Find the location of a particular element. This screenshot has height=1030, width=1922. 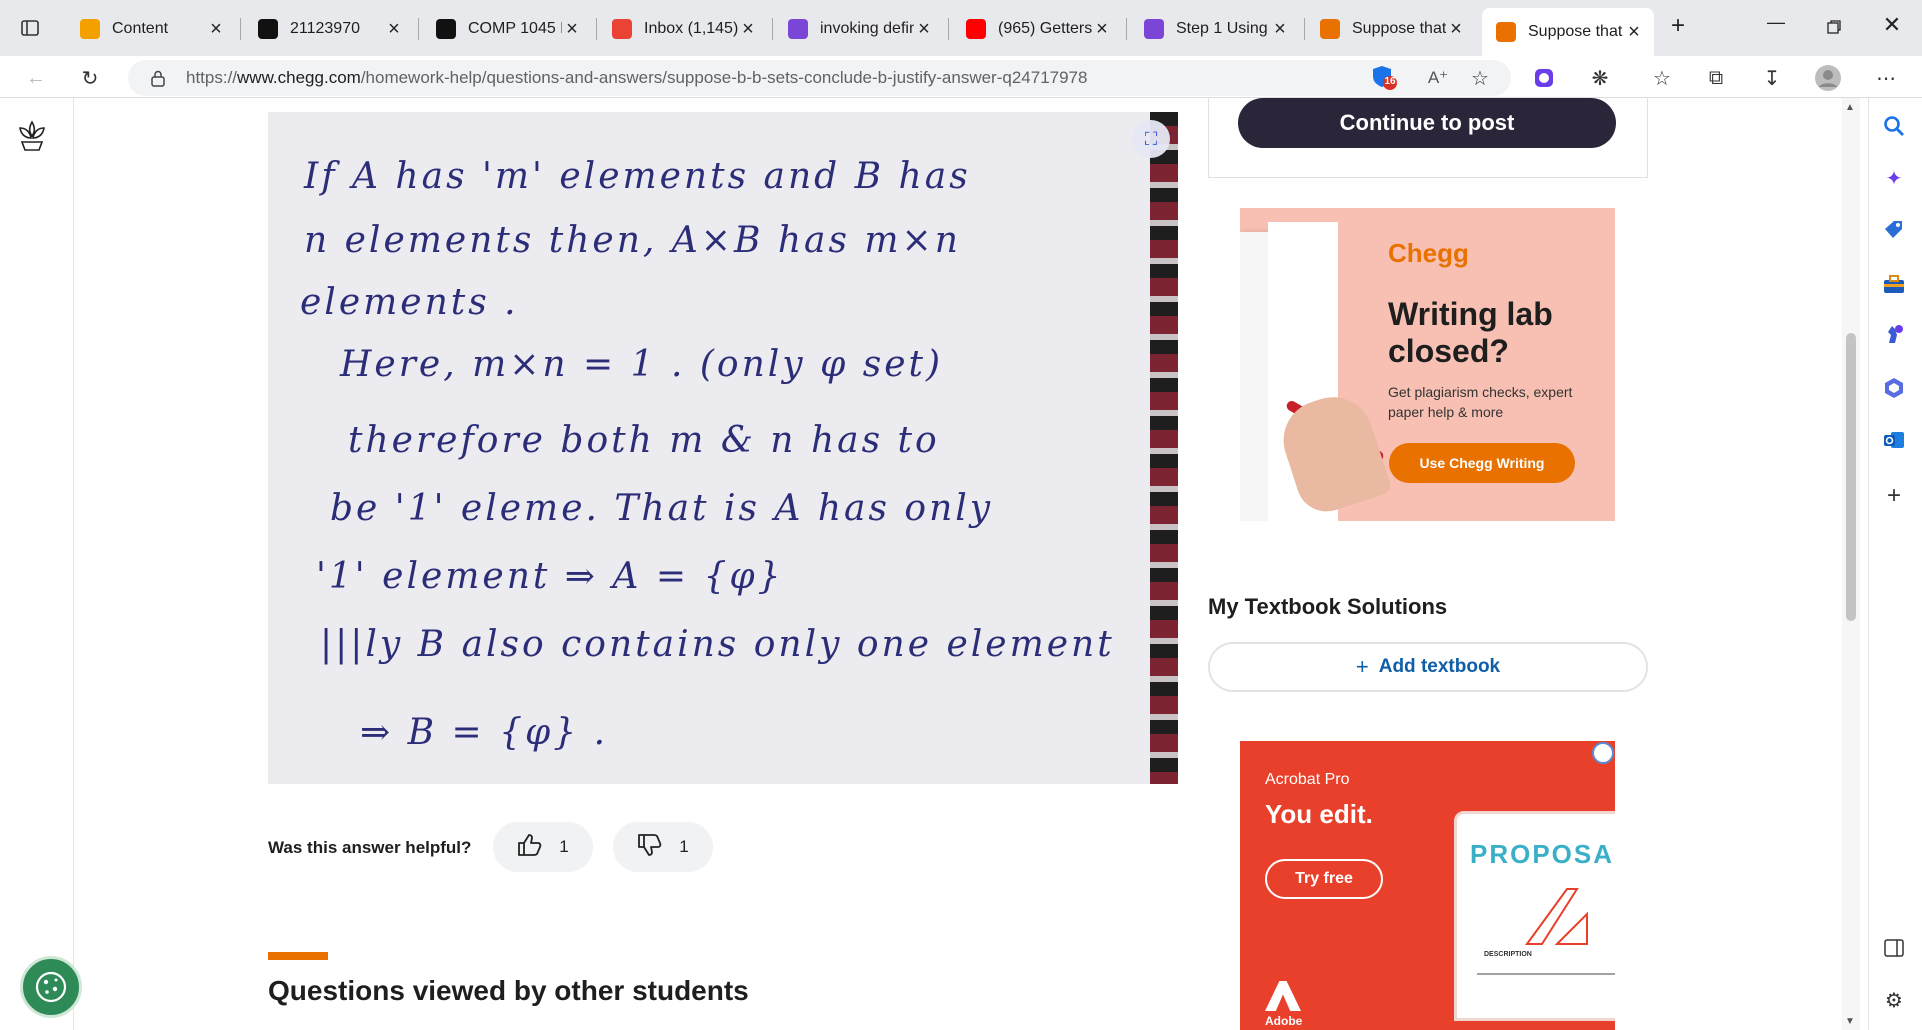

search-icon is located at coordinates (1894, 126).